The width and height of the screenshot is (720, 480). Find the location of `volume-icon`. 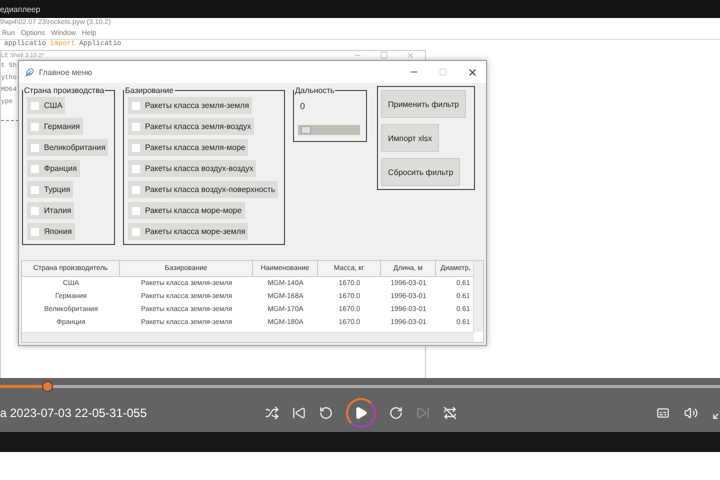

volume-icon is located at coordinates (691, 413).